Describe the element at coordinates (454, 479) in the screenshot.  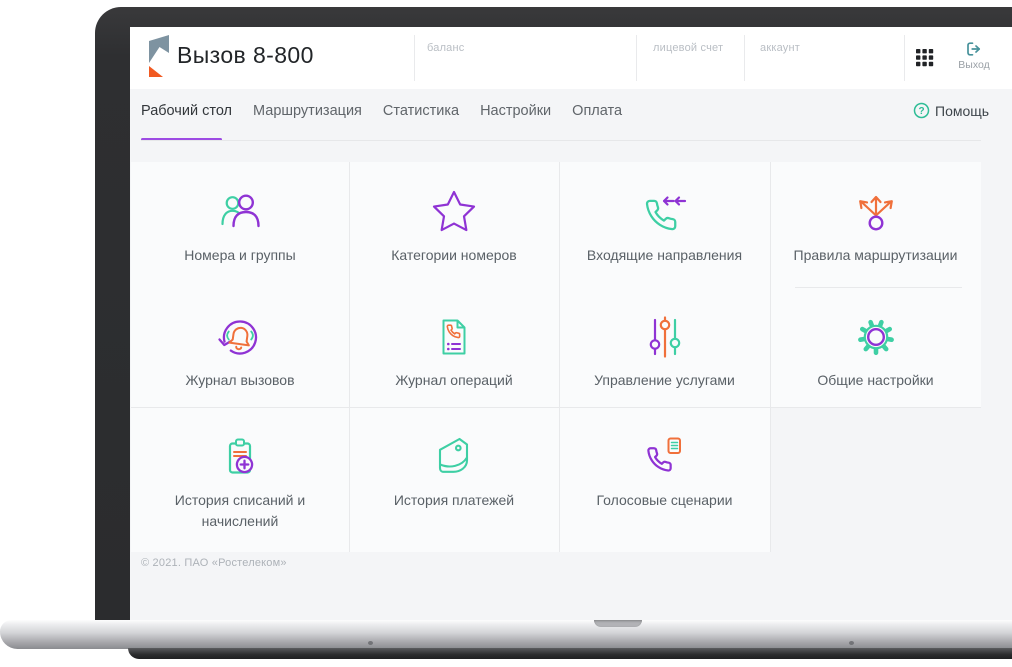
I see `card-payments-history: История платежей` at that location.